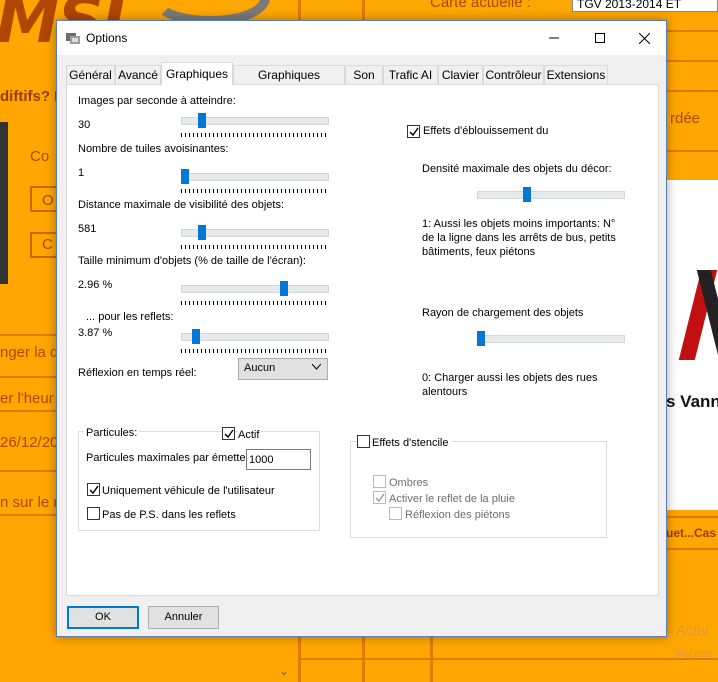 Image resolution: width=718 pixels, height=682 pixels. Describe the element at coordinates (551, 199) in the screenshot. I see `scenery-density-slider` at that location.